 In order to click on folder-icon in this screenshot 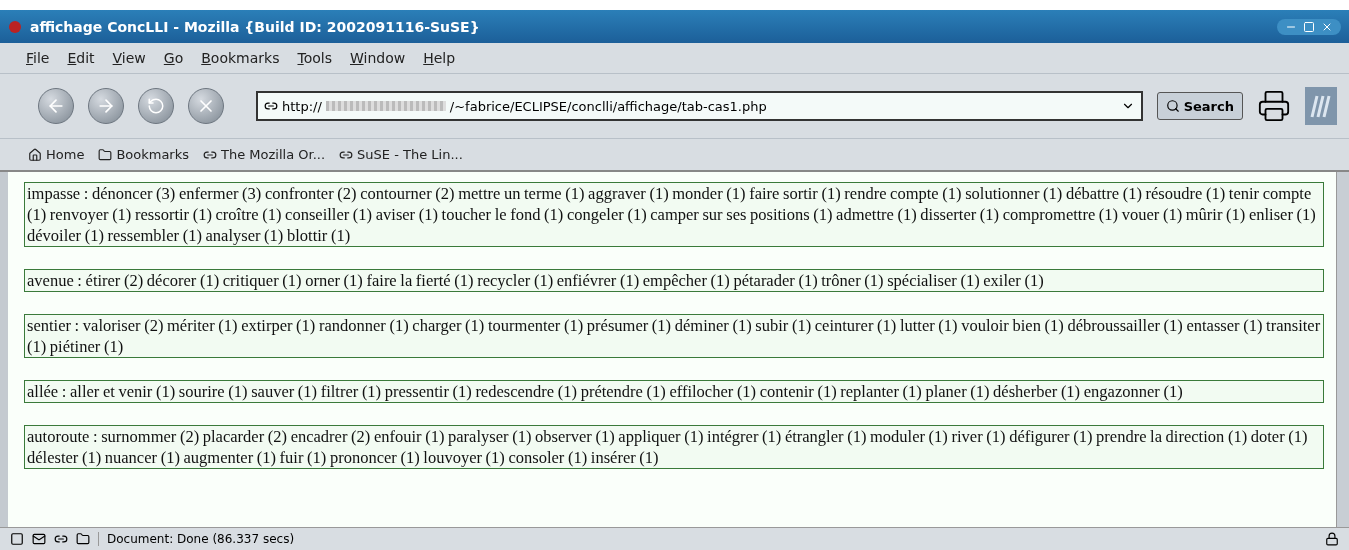, I will do `click(105, 154)`.